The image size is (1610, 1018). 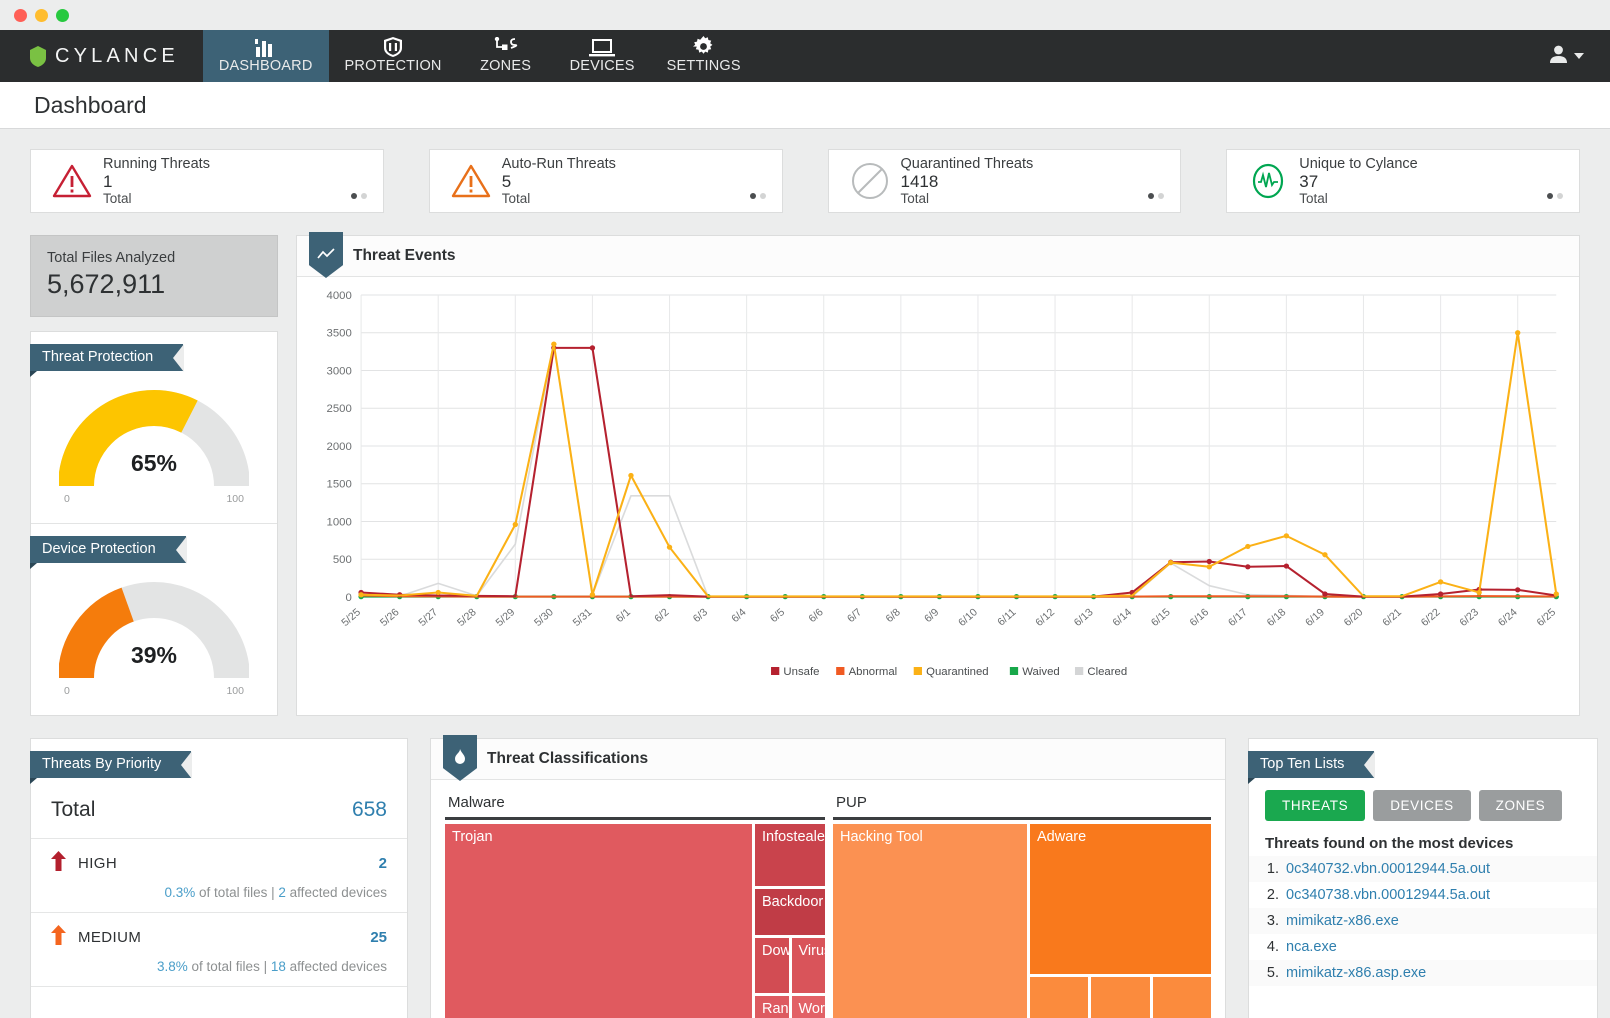 I want to click on svg-text: 6/13, so click(x=1084, y=617).